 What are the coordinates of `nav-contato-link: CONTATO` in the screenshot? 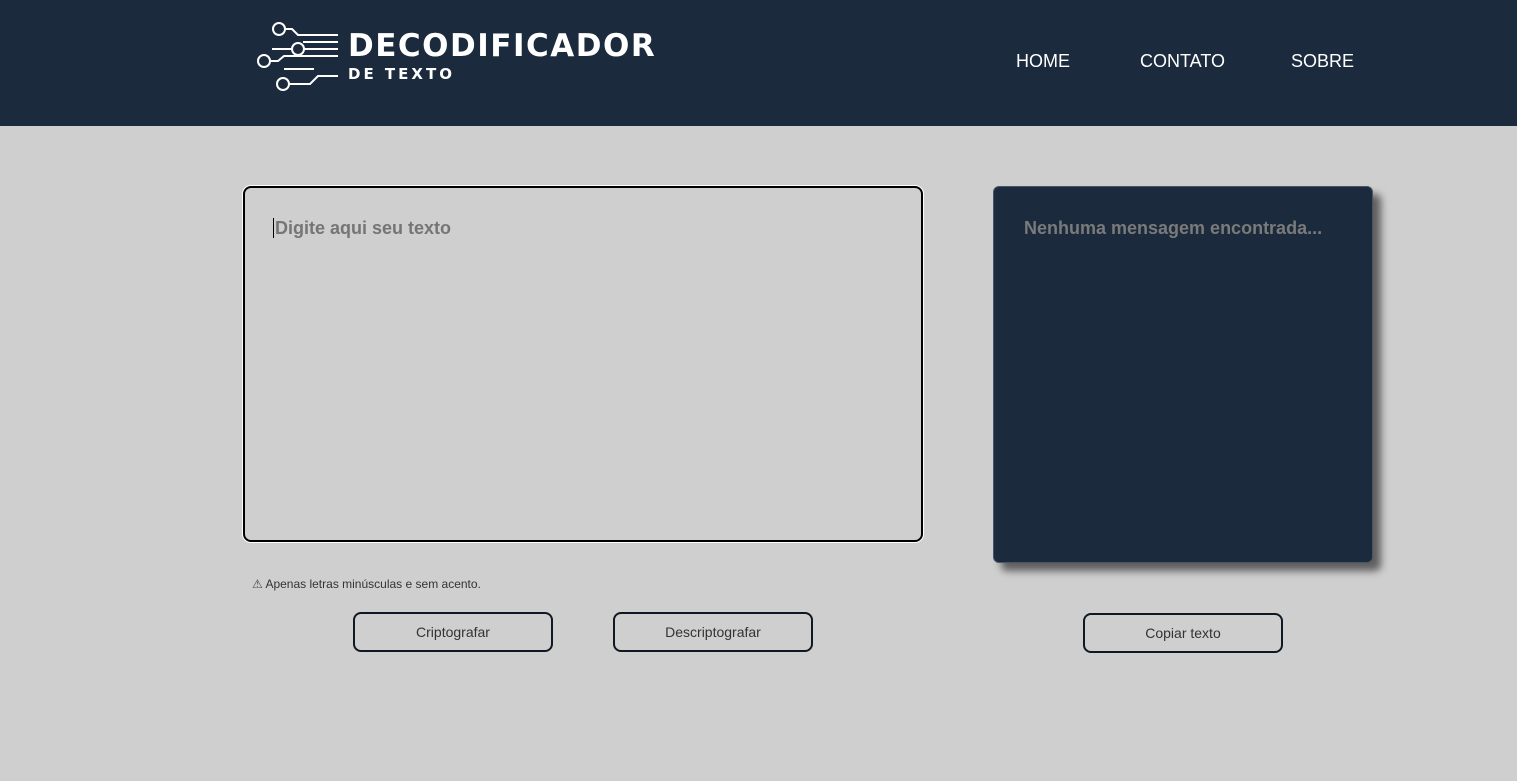 It's located at (1182, 61).